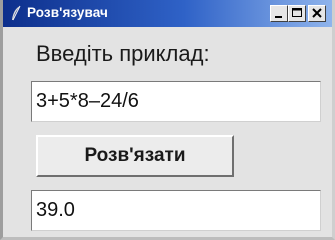 The height and width of the screenshot is (240, 335). I want to click on prompt-label: Введіть приклад:, so click(123, 53).